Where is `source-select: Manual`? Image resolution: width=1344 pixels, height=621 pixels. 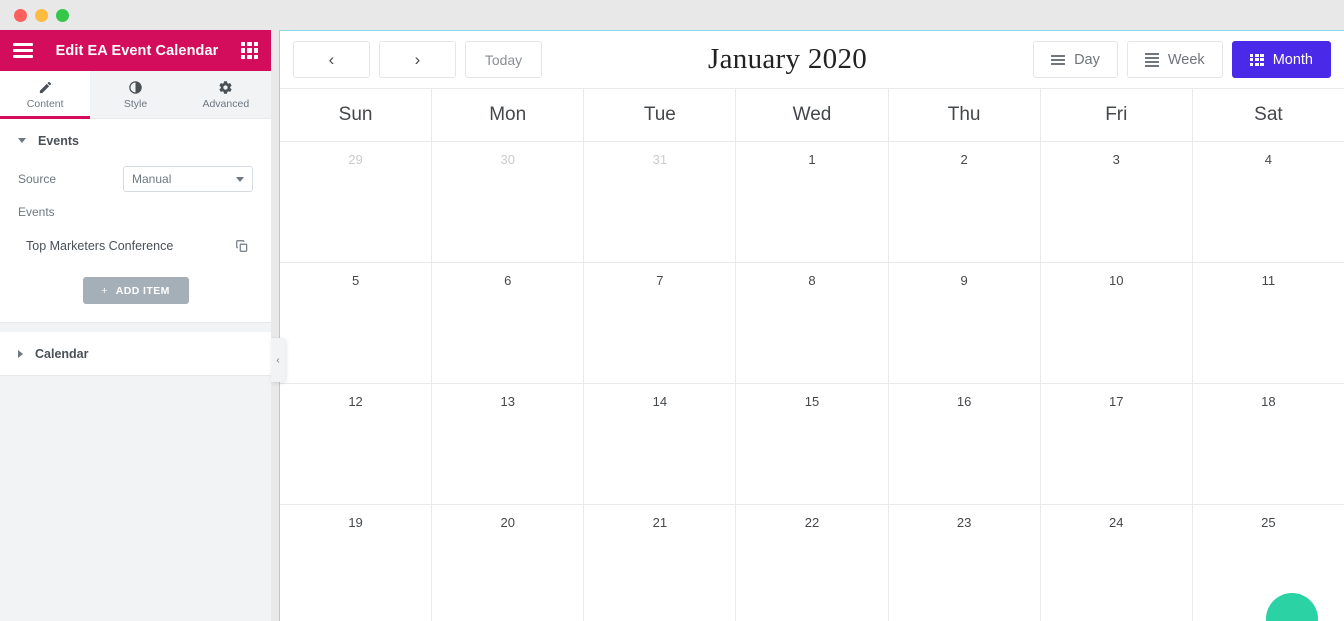 source-select: Manual is located at coordinates (188, 179).